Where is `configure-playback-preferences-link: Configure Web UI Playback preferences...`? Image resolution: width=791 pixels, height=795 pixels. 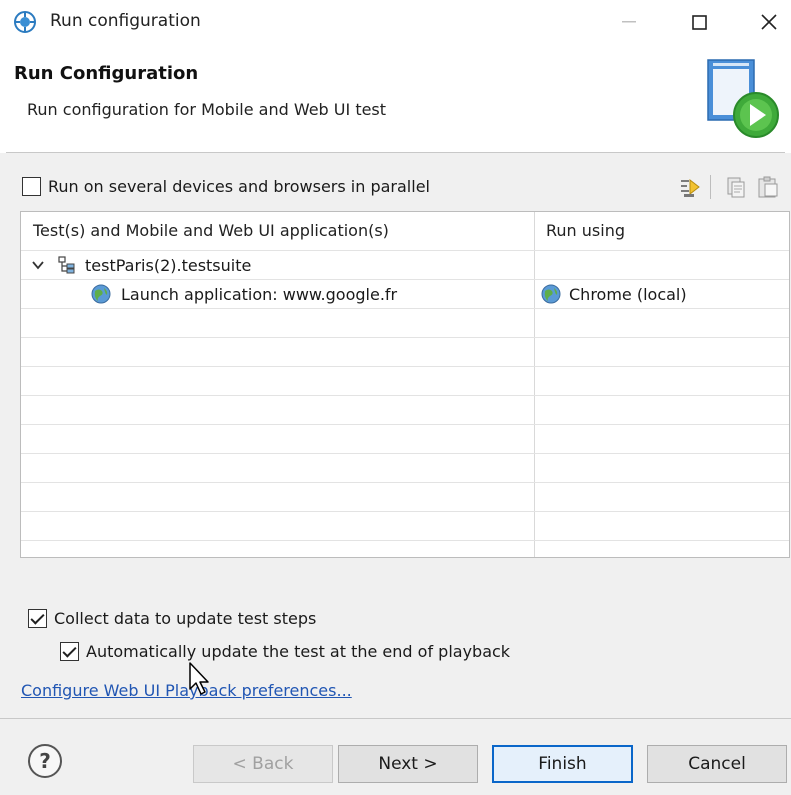
configure-playback-preferences-link: Configure Web UI Playback preferences... is located at coordinates (186, 690).